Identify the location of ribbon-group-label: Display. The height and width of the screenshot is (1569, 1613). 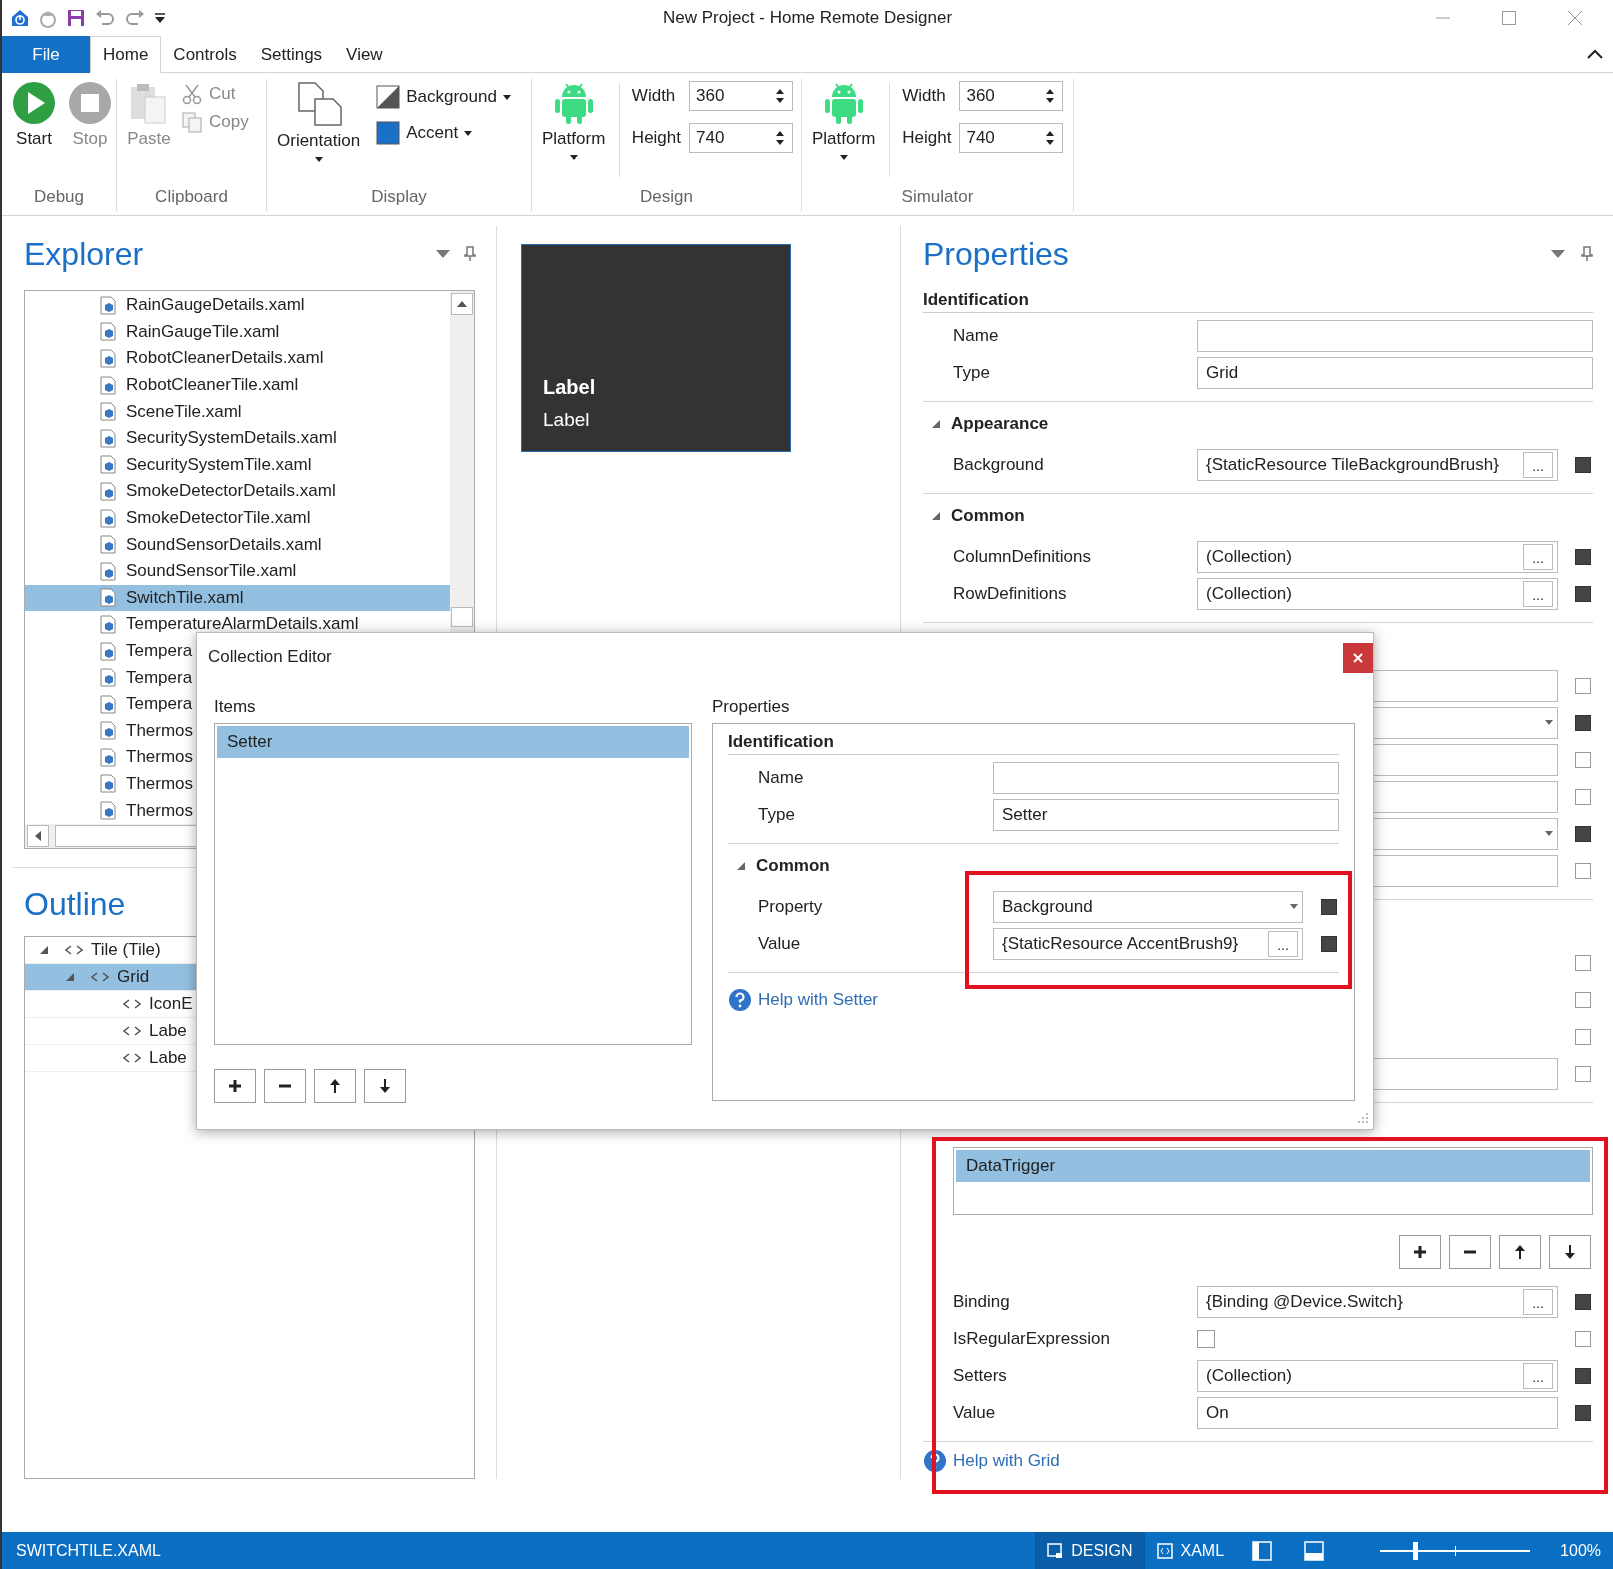
(399, 197).